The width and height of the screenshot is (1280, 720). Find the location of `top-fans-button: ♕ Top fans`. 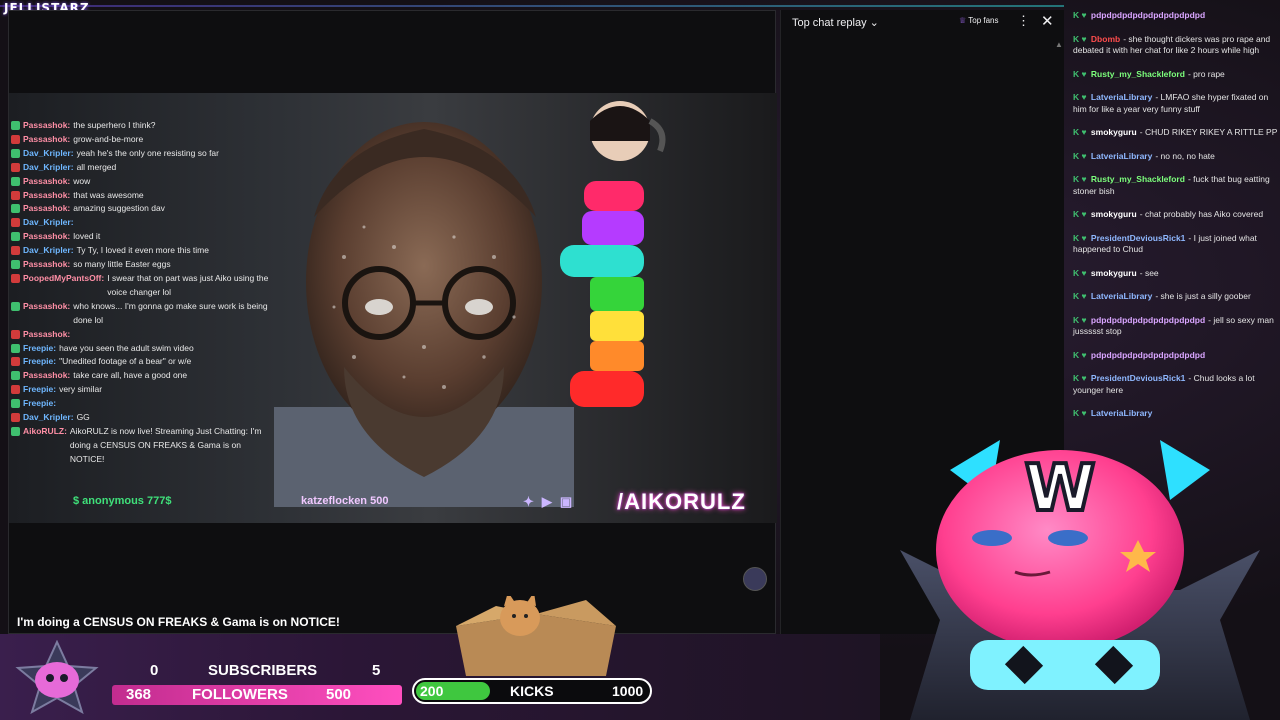

top-fans-button: ♕ Top fans is located at coordinates (979, 20).